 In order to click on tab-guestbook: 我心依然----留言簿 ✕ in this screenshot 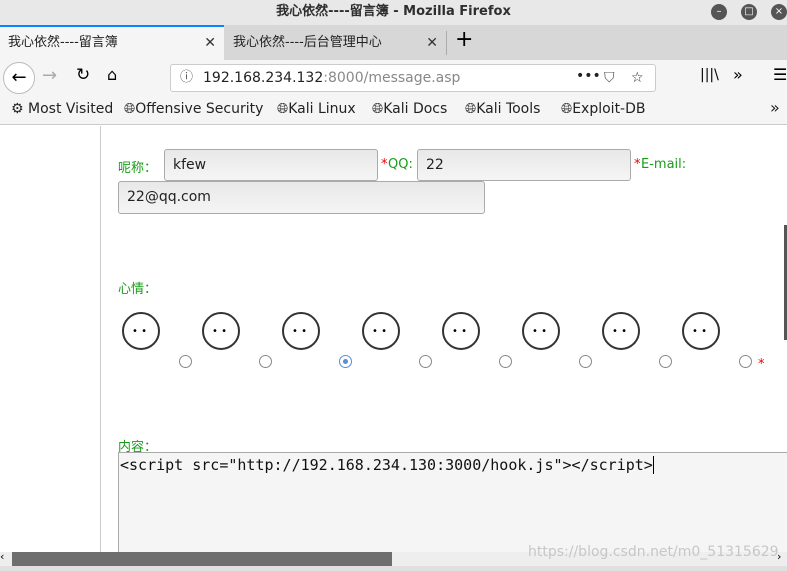, I will do `click(112, 42)`.